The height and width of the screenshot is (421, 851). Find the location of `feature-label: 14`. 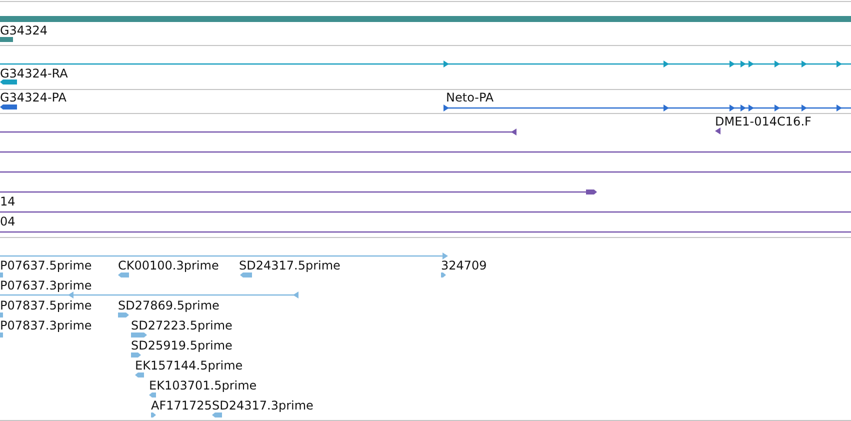

feature-label: 14 is located at coordinates (8, 201).